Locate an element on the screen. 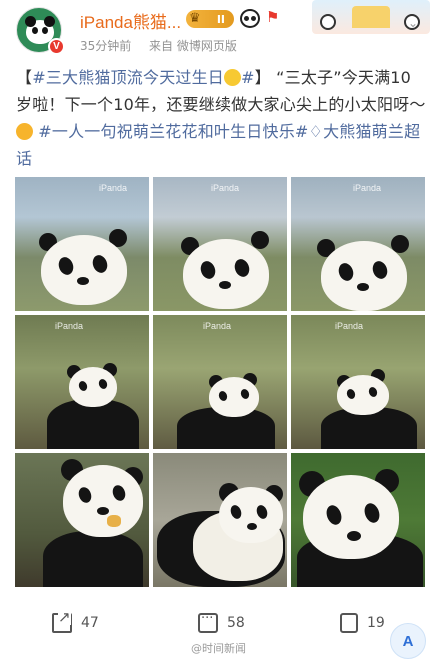 The width and height of the screenshot is (440, 661). comment-count: 58 is located at coordinates (236, 623).